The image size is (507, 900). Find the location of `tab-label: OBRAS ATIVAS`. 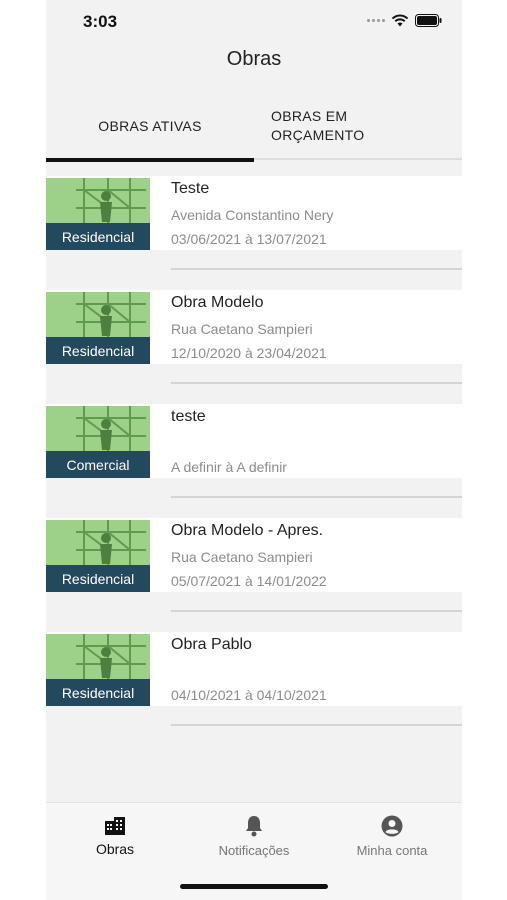

tab-label: OBRAS ATIVAS is located at coordinates (150, 126).